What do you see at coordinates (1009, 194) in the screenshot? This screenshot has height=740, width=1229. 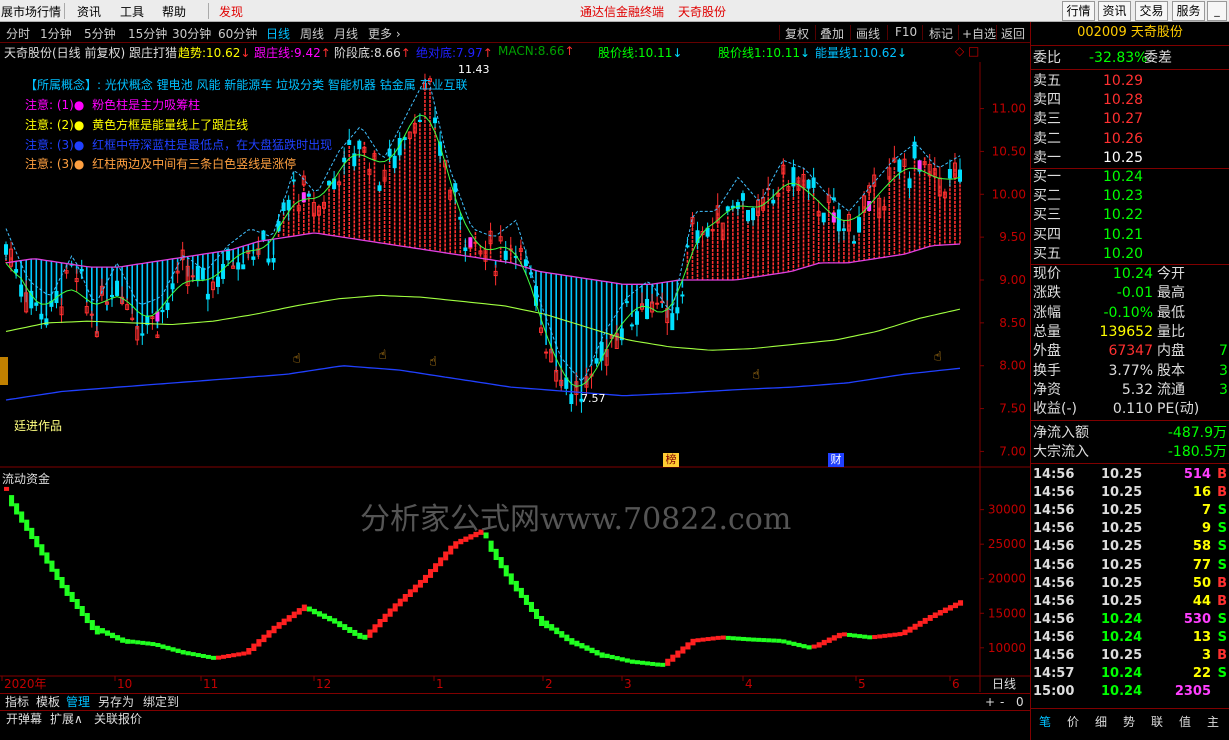 I see `price-tick-label: 10.00` at bounding box center [1009, 194].